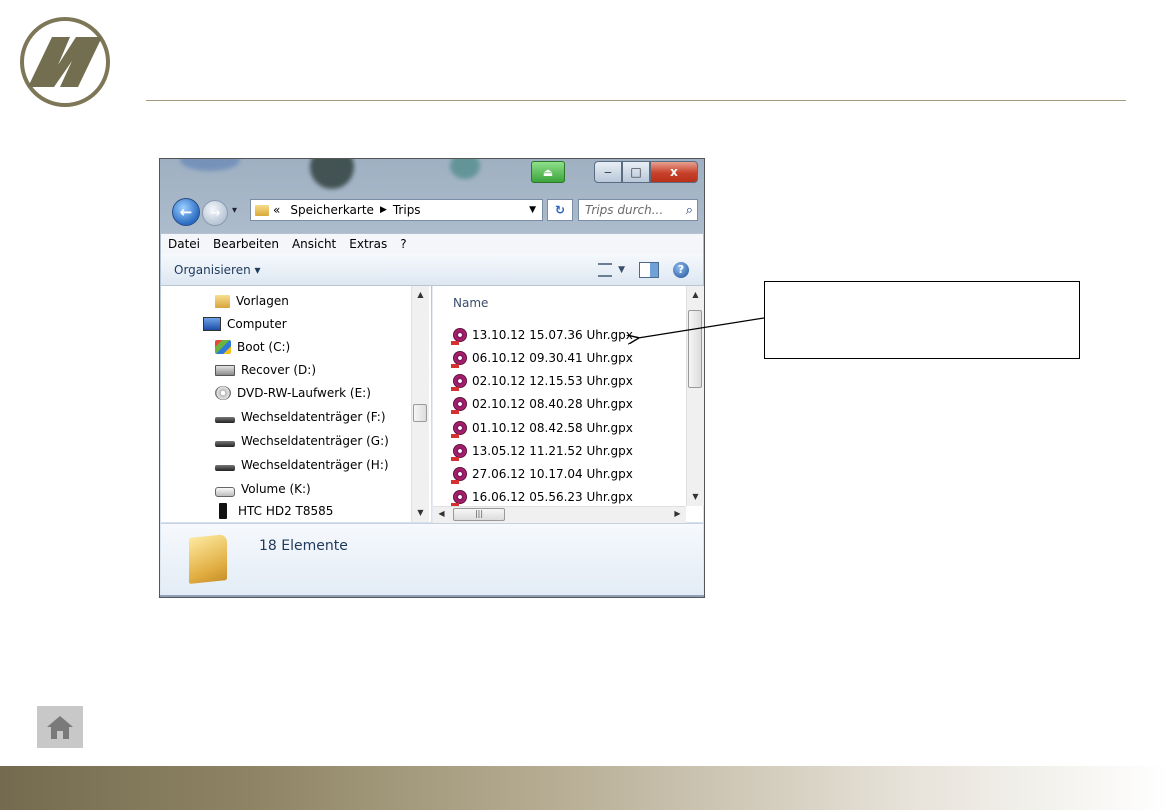  What do you see at coordinates (674, 172) in the screenshot?
I see `close-button: x` at bounding box center [674, 172].